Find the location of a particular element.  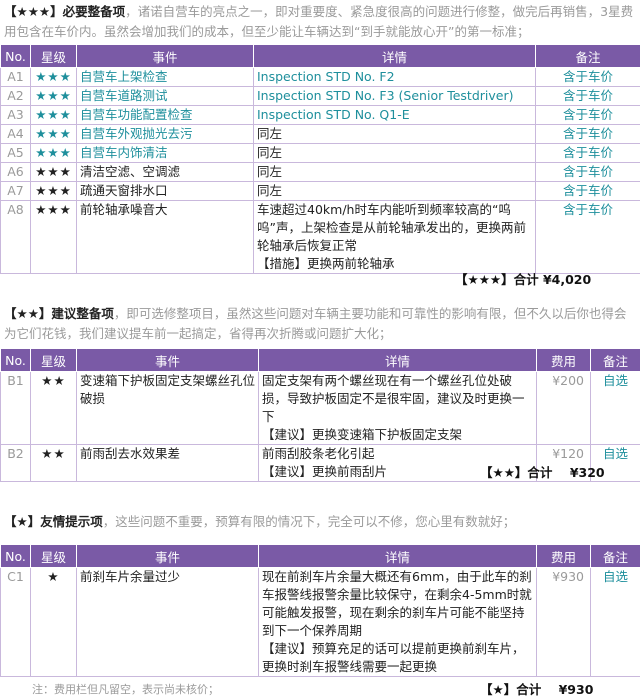

detail-cell: Inspection STD No. F2 is located at coordinates (394, 77).